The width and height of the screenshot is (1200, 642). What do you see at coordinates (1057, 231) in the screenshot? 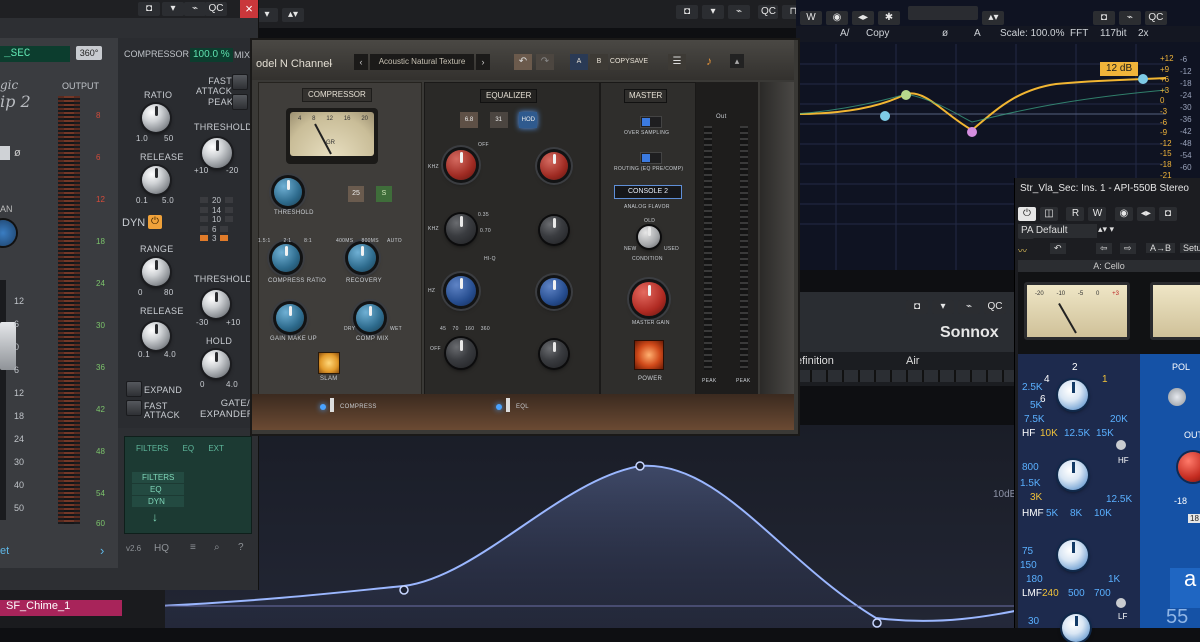
I see `api-preset-field: PA Default` at bounding box center [1057, 231].